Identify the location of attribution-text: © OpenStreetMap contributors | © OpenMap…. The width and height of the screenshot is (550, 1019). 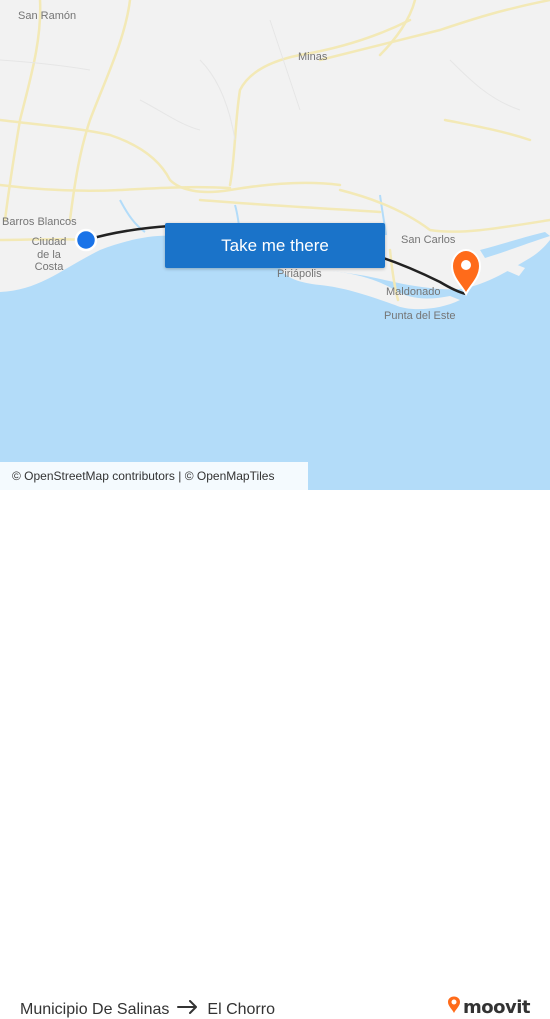
(143, 476).